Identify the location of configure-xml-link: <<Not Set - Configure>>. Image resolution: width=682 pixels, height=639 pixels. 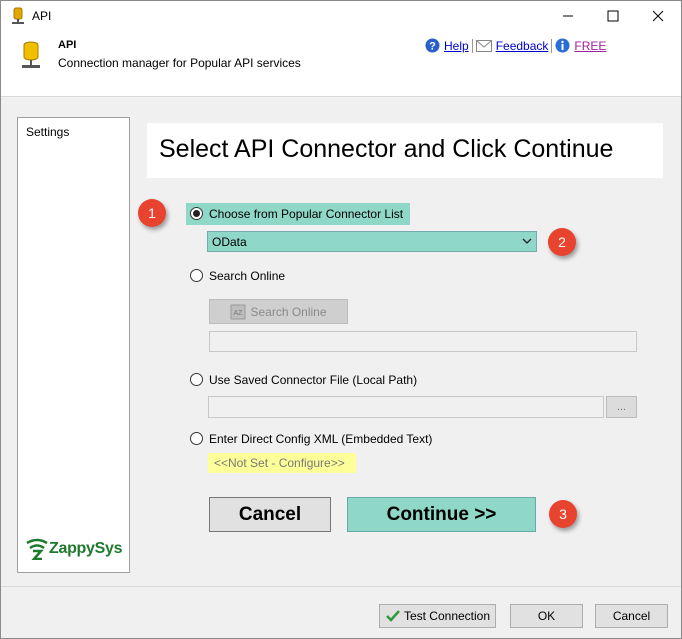
(282, 463).